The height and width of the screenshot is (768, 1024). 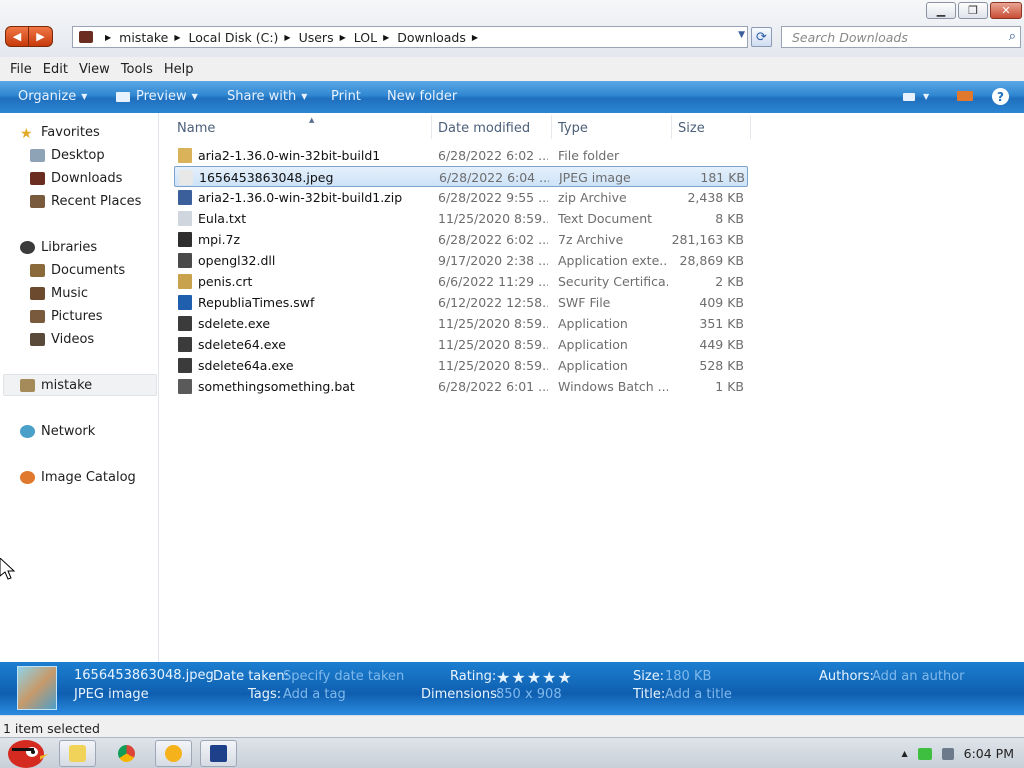 I want to click on nav-image-catalog: Image Catalog, so click(x=78, y=477).